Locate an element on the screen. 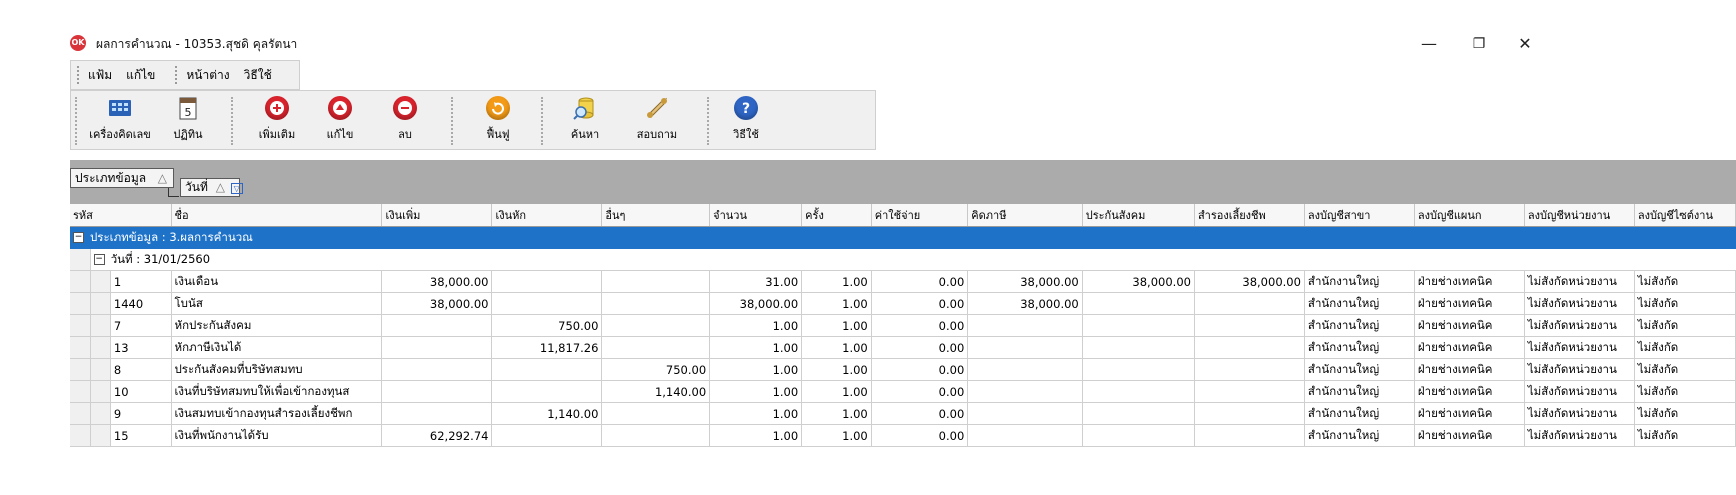 This screenshot has width=1736, height=495. cell-additions: 62,292.74 is located at coordinates (437, 435).